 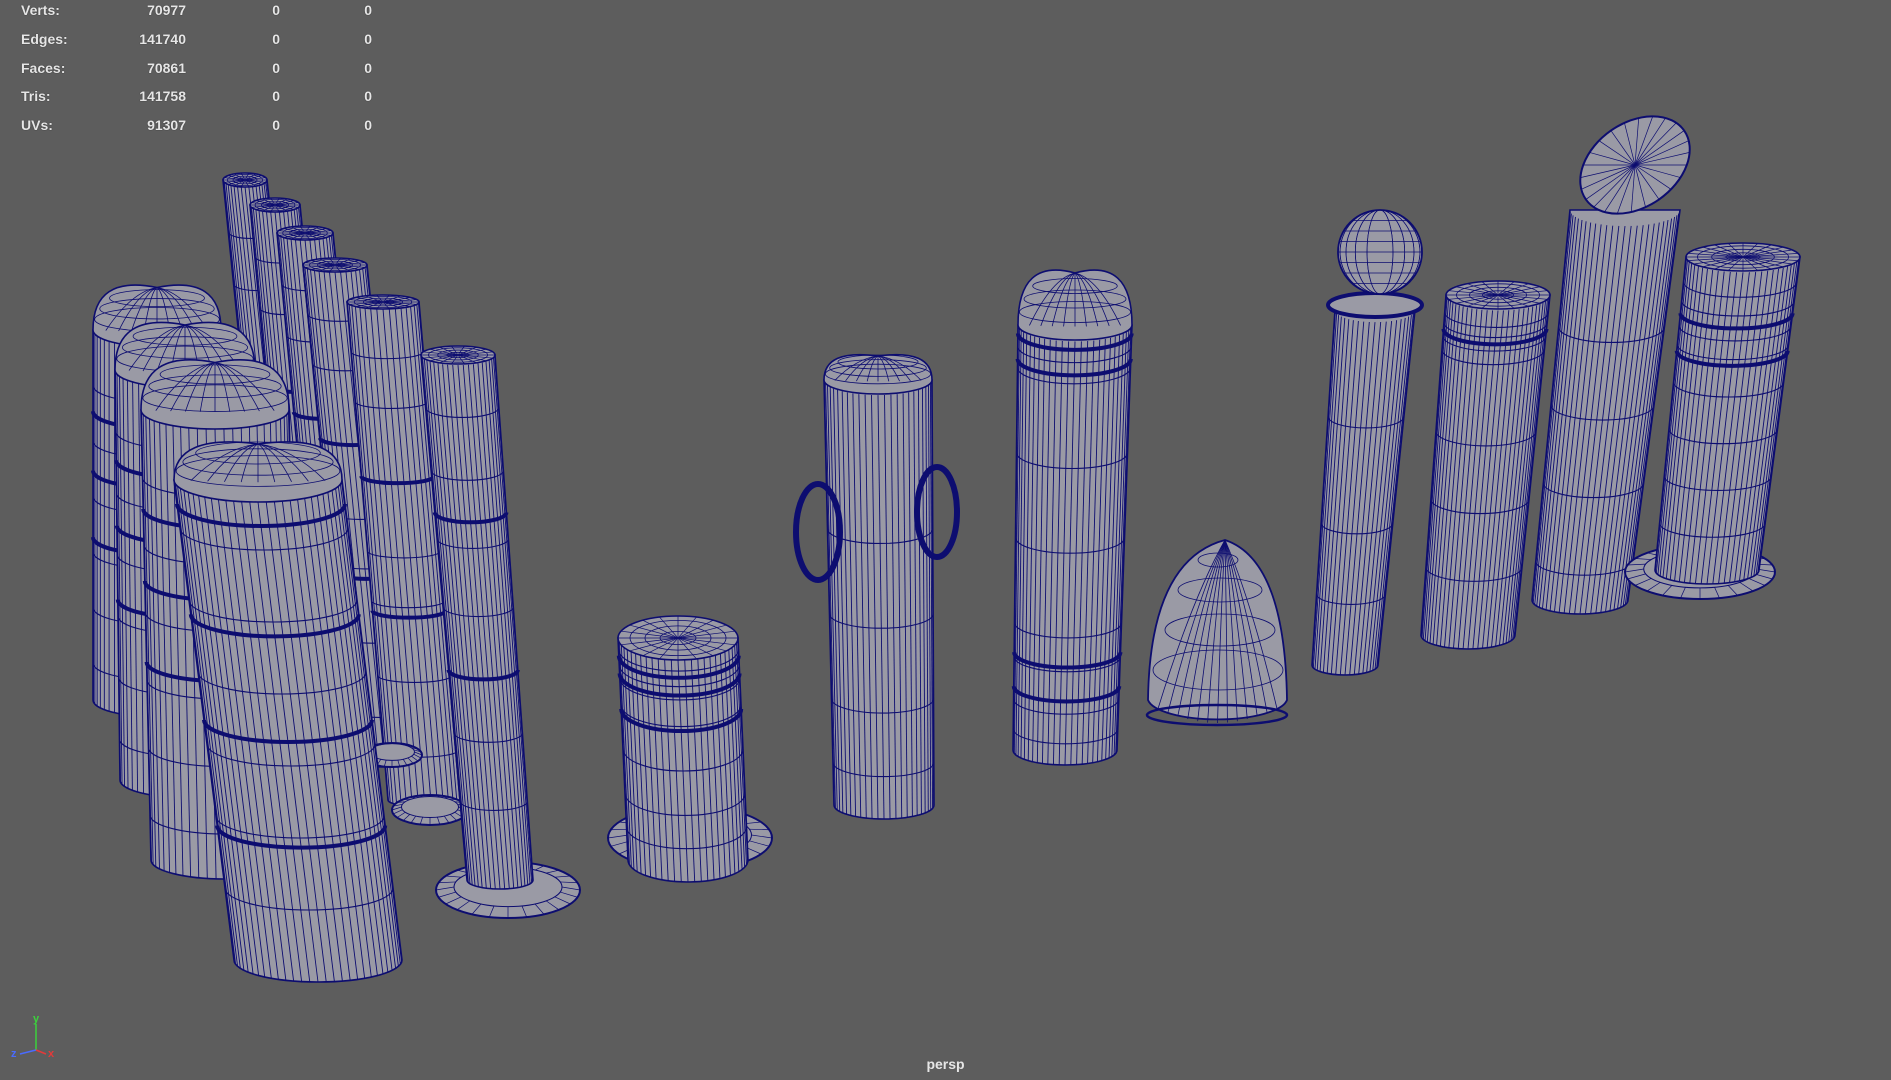 I want to click on bollard-short, so click(x=682, y=749).